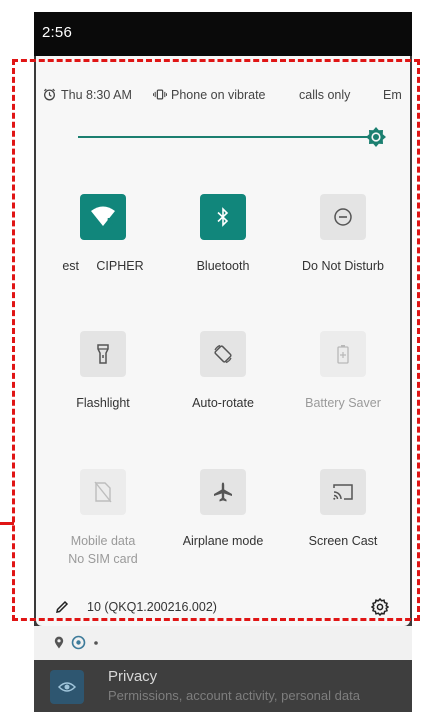  I want to click on flashlight-icon, so click(103, 354).